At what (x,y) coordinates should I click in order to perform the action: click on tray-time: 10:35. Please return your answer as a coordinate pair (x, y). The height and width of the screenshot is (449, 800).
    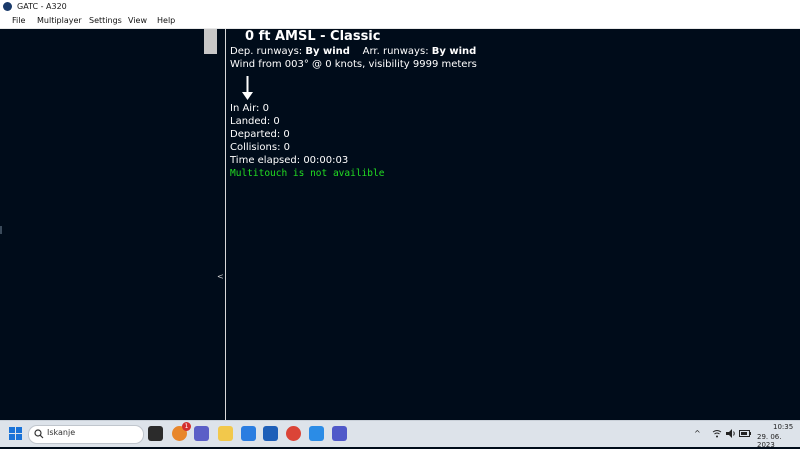
    Looking at the image, I should click on (783, 427).